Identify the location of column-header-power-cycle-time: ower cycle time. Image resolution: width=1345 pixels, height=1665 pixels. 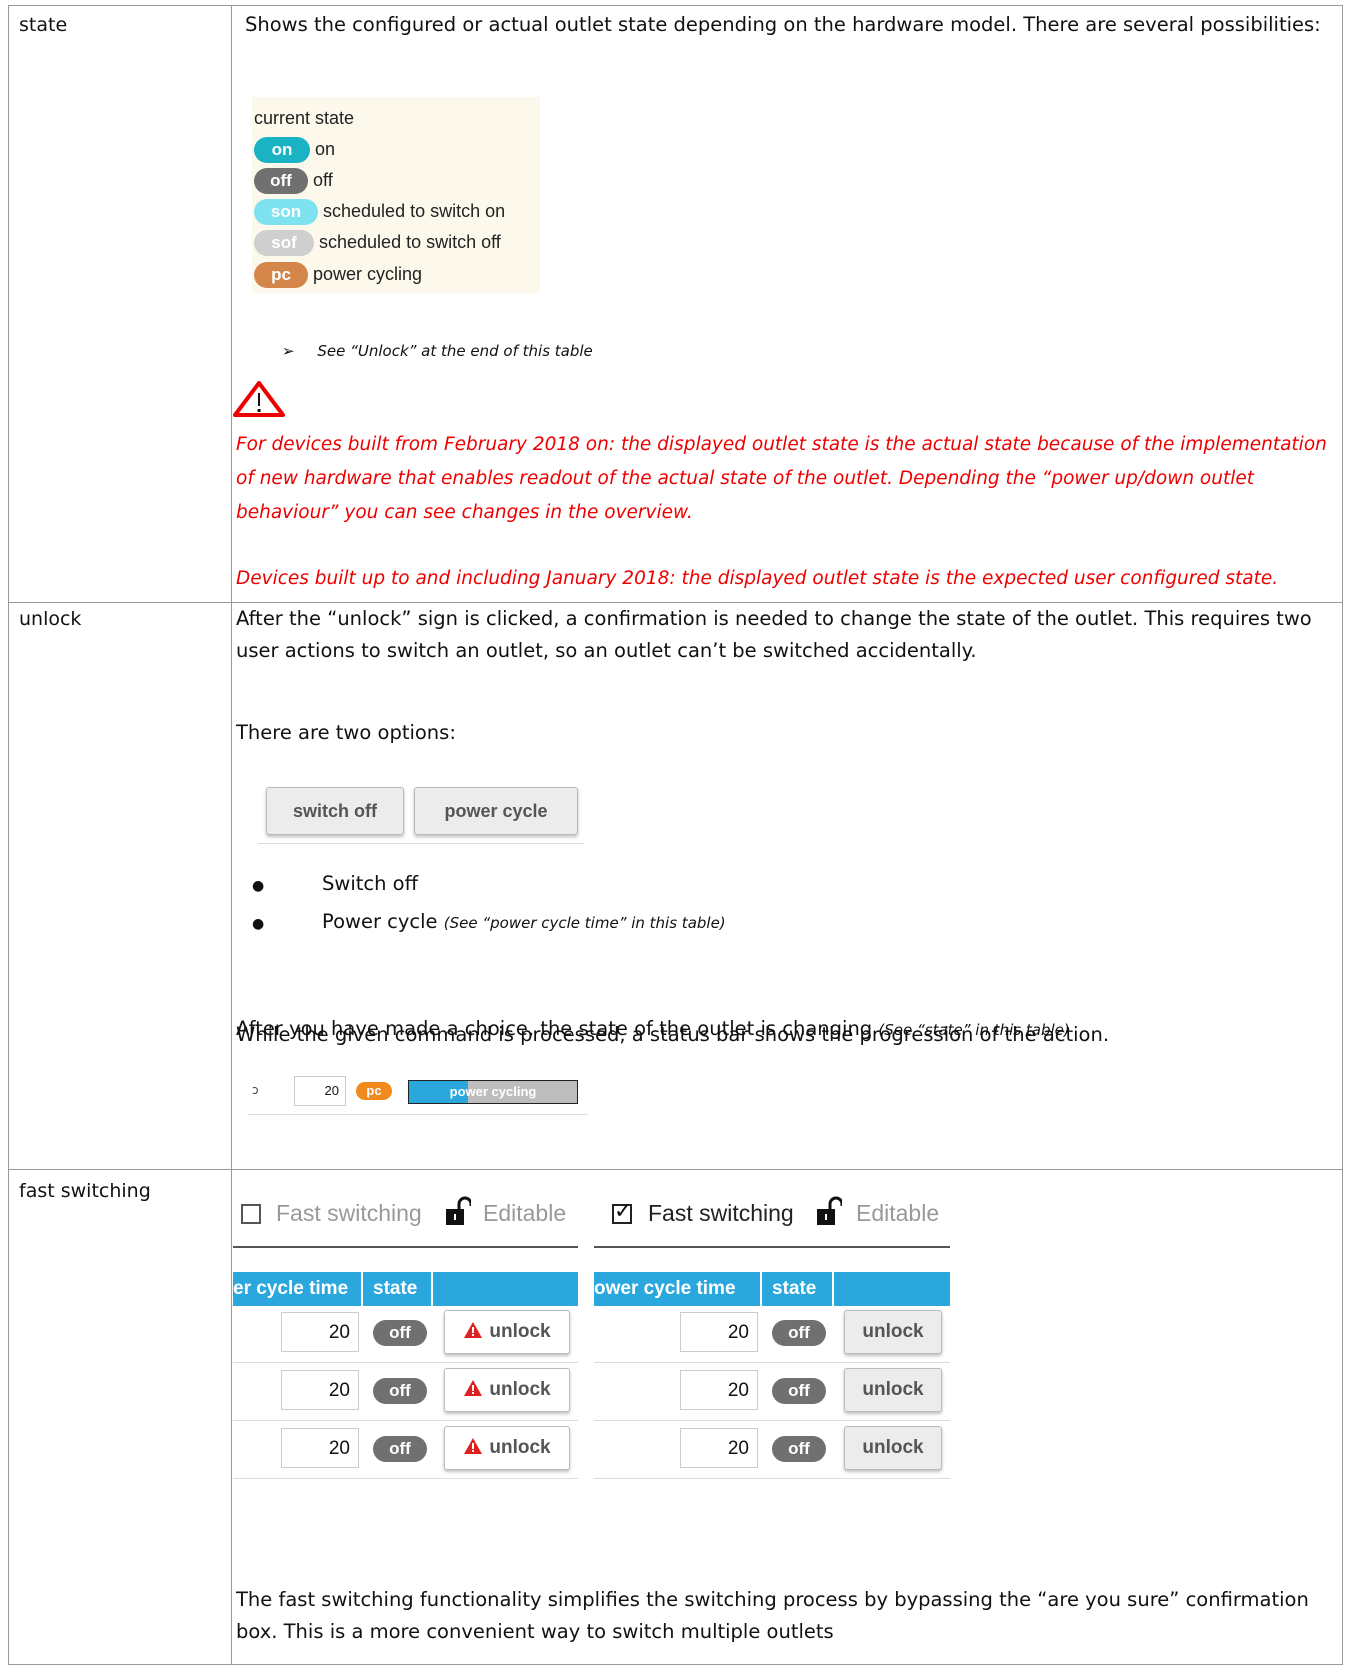
(678, 1289).